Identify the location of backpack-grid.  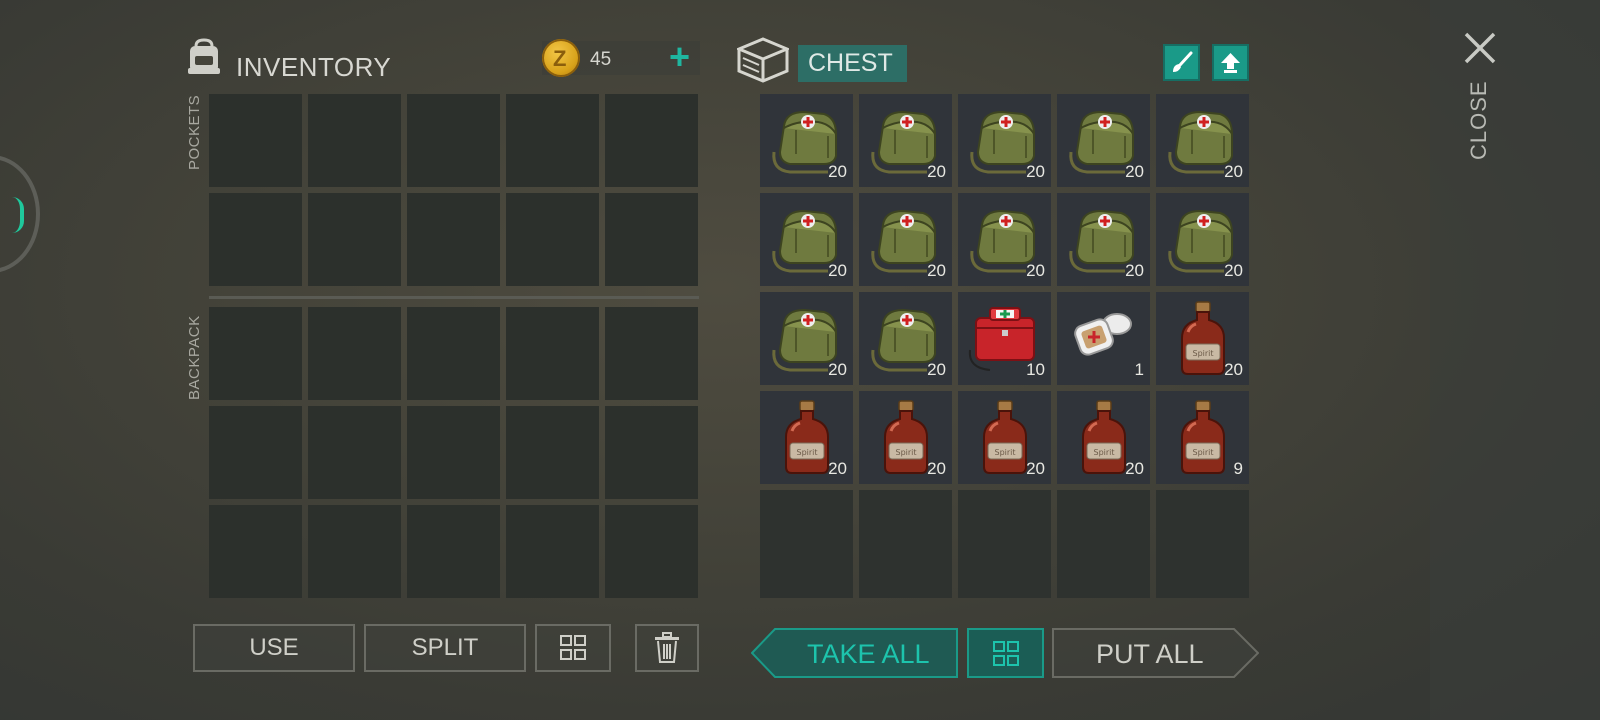
(453, 452).